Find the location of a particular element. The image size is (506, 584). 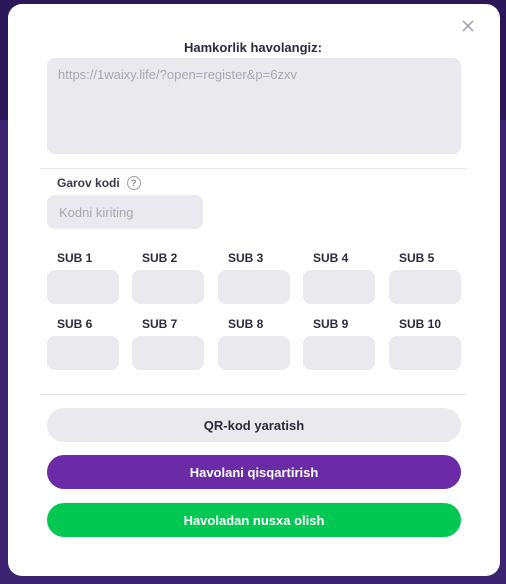

sub-5-input is located at coordinates (425, 287).